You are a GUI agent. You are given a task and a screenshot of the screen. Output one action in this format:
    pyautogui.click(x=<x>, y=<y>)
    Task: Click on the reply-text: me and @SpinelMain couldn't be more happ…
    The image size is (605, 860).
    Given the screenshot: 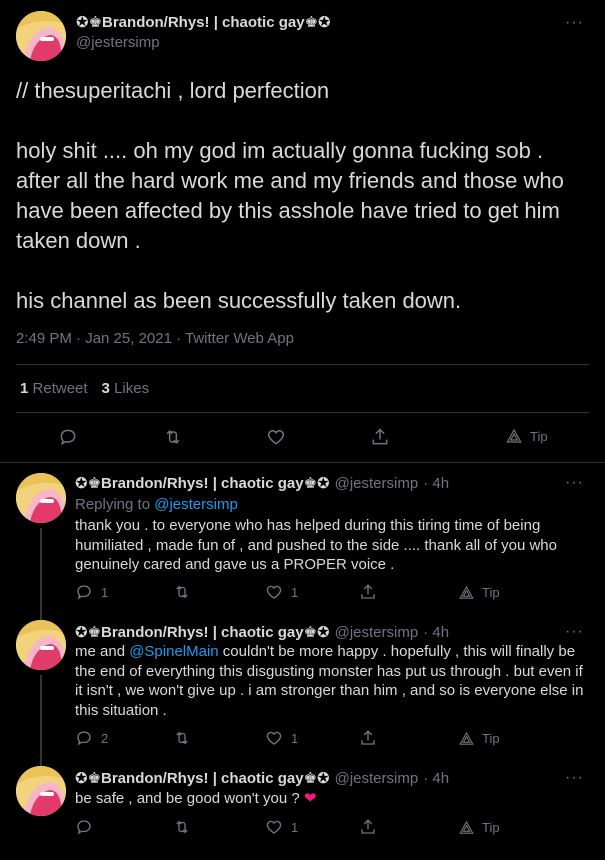 What is the action you would take?
    pyautogui.click(x=330, y=681)
    